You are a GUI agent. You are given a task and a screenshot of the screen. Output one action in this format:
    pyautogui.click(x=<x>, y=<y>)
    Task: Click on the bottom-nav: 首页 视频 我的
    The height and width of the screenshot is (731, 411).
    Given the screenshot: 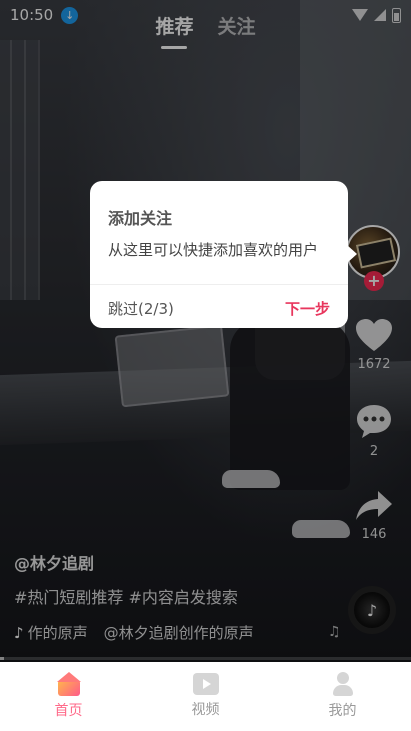 What is the action you would take?
    pyautogui.click(x=205, y=696)
    